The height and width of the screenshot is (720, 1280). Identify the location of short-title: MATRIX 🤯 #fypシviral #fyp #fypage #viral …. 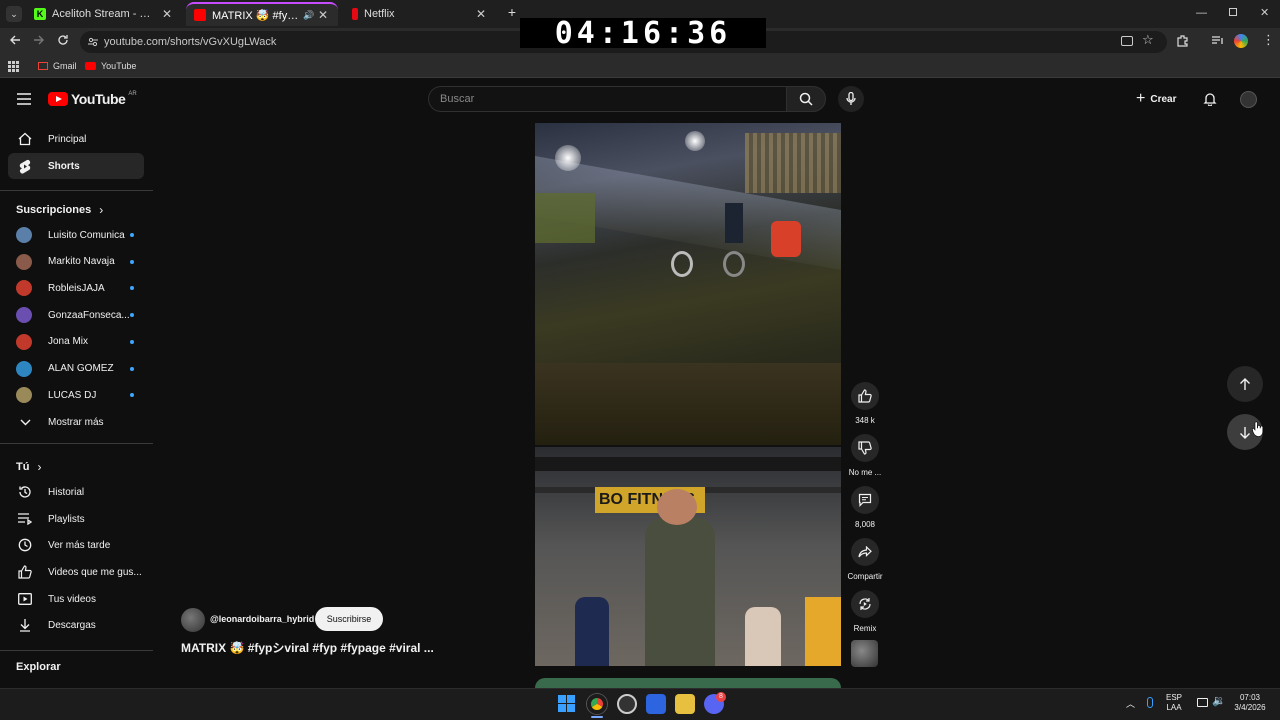
(307, 647).